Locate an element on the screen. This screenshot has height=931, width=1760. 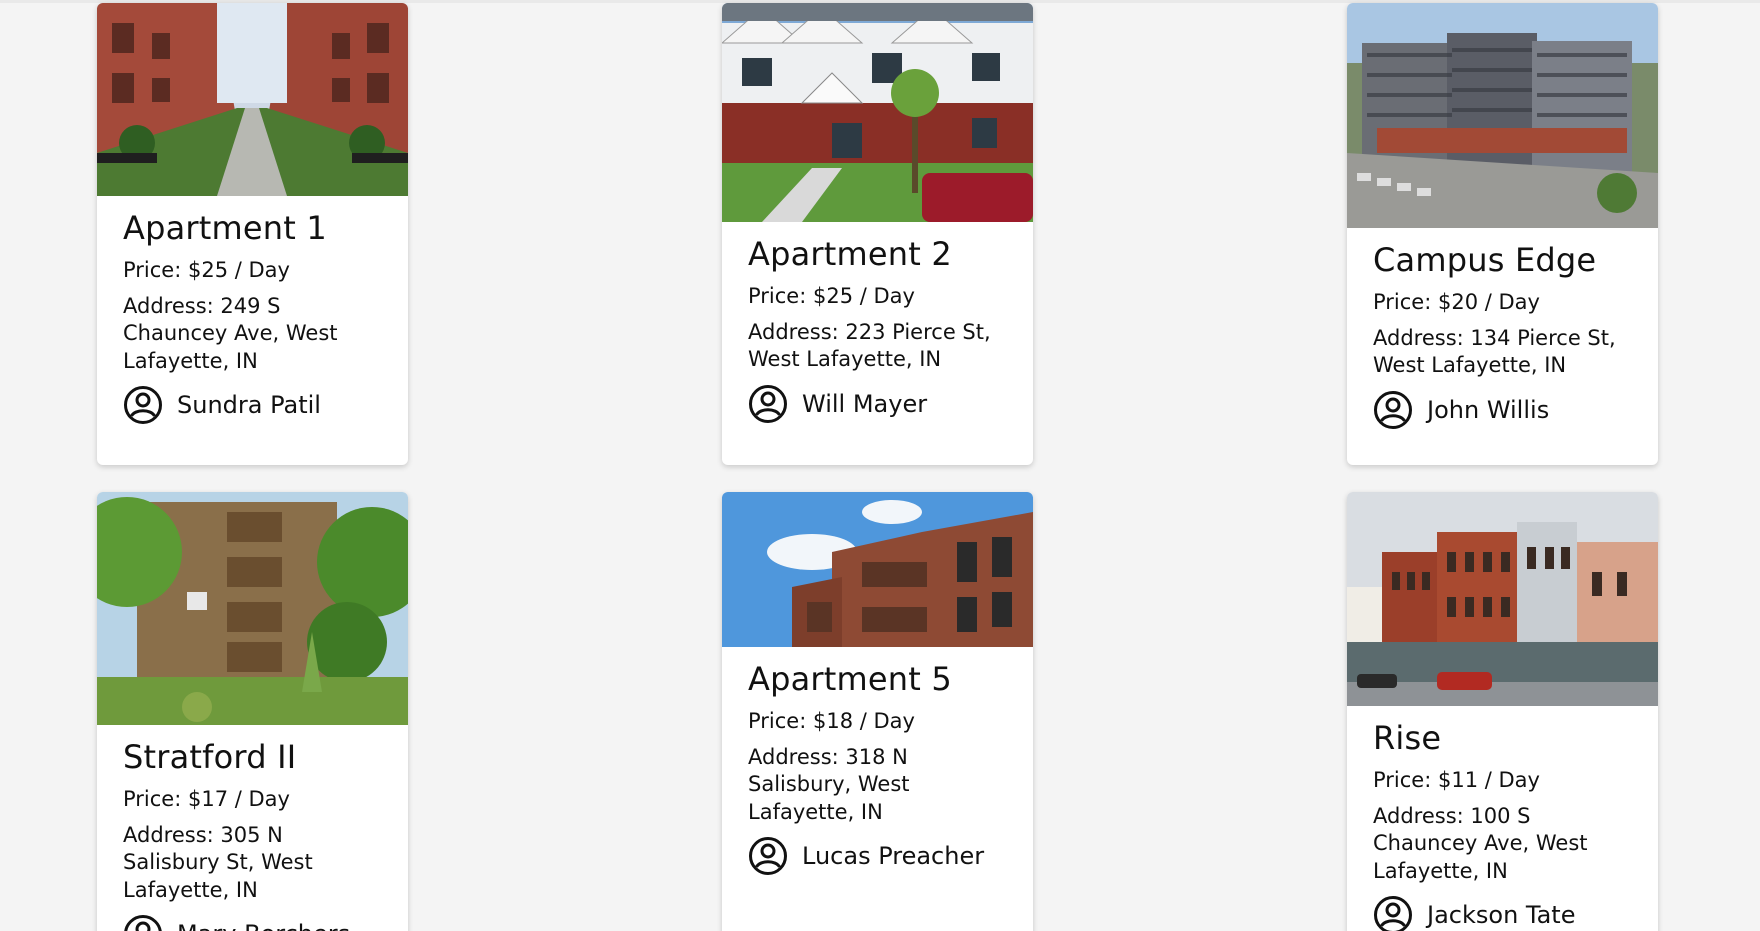
storefront-photo-icon is located at coordinates (1502, 599).